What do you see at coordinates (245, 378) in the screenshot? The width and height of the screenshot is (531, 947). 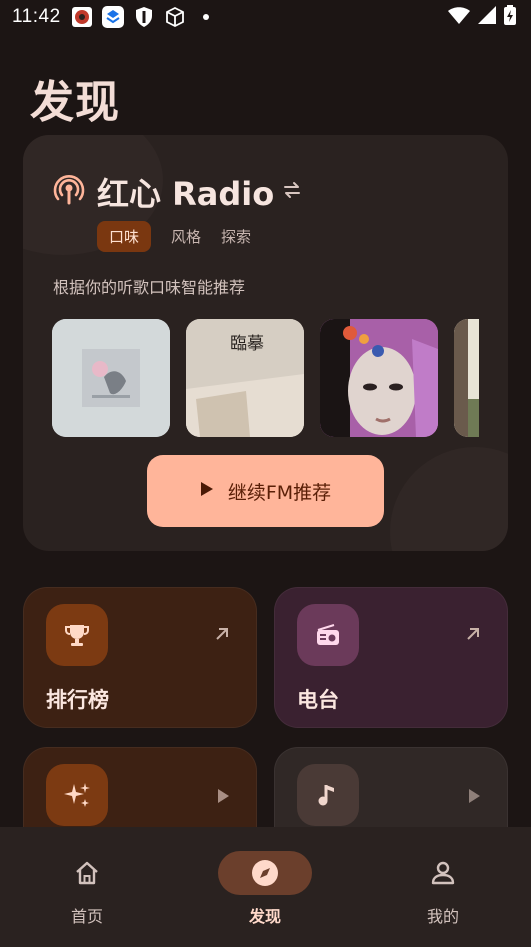 I see `album-cover: 臨摹` at bounding box center [245, 378].